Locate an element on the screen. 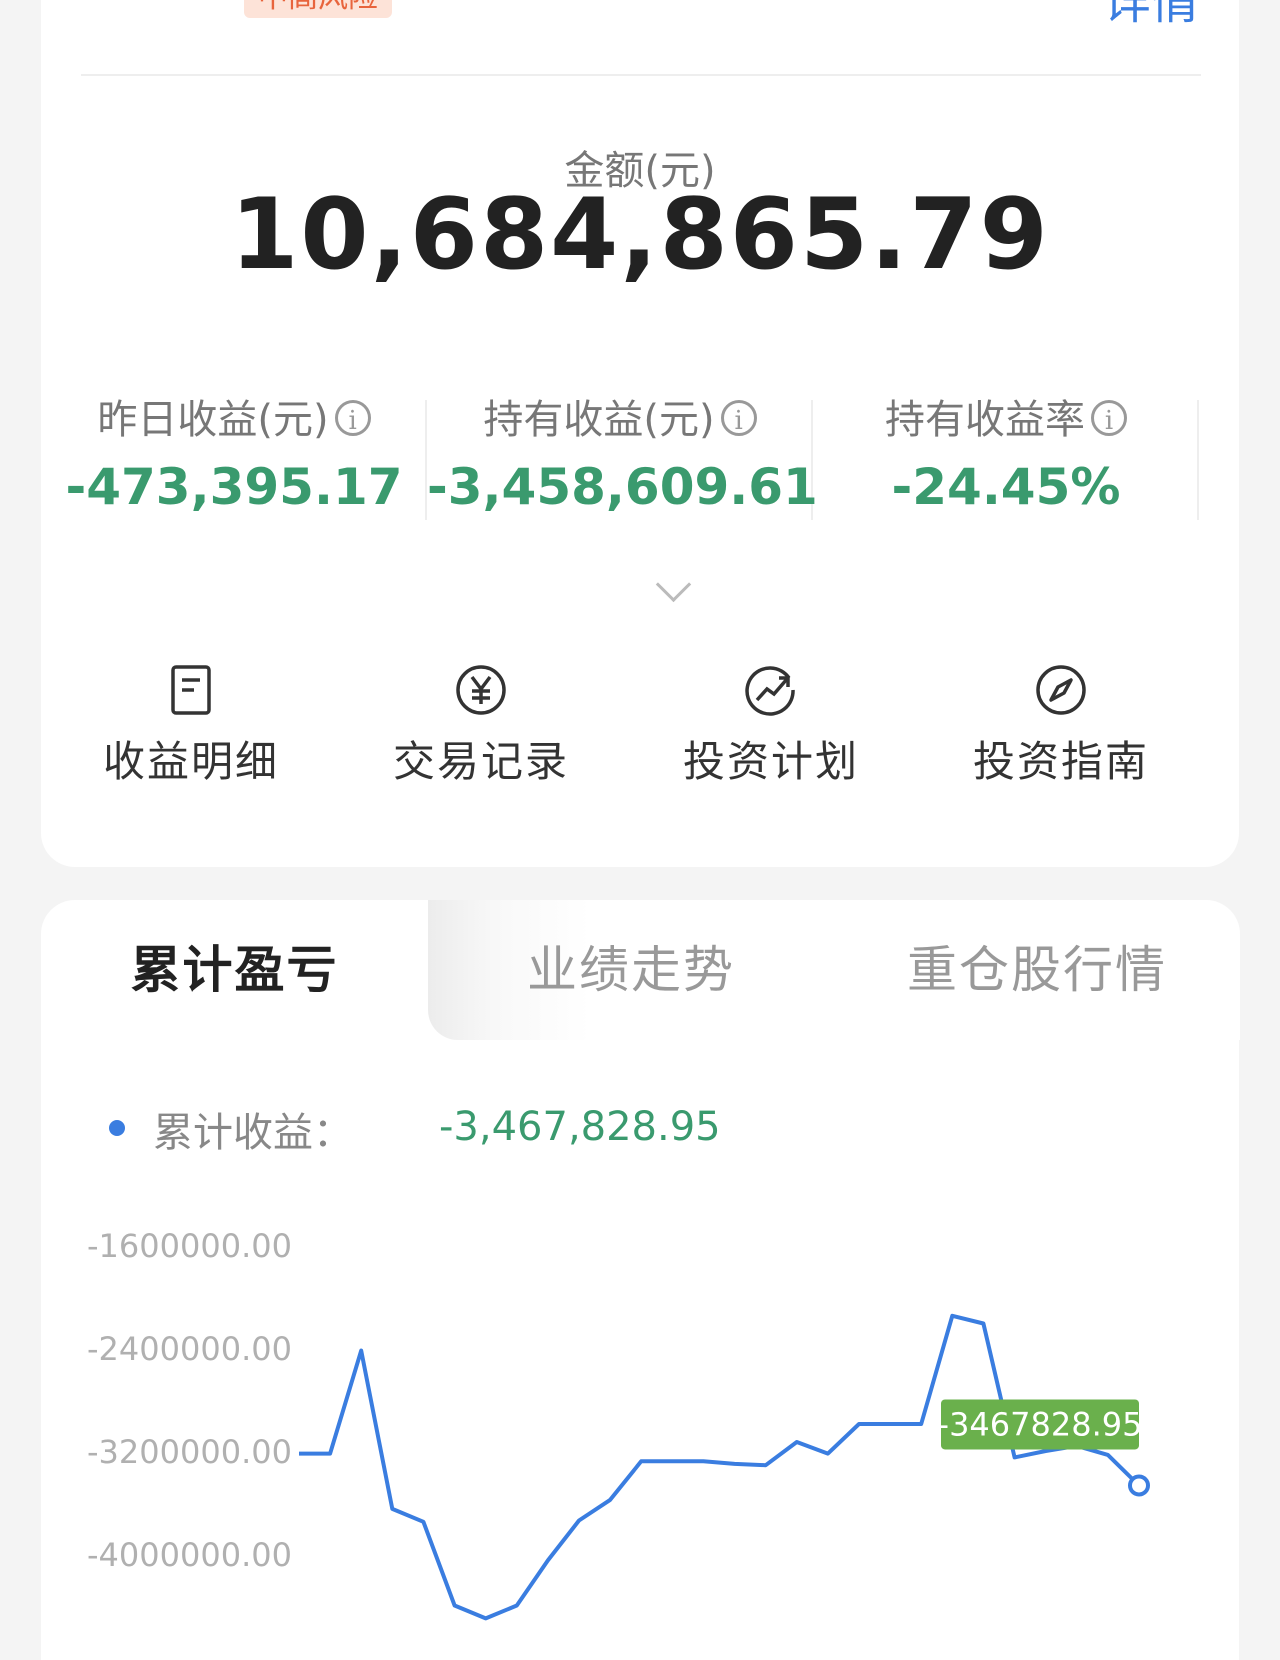 This screenshot has height=1660, width=1280. y-tick-label: -2400000.00 is located at coordinates (189, 1349).